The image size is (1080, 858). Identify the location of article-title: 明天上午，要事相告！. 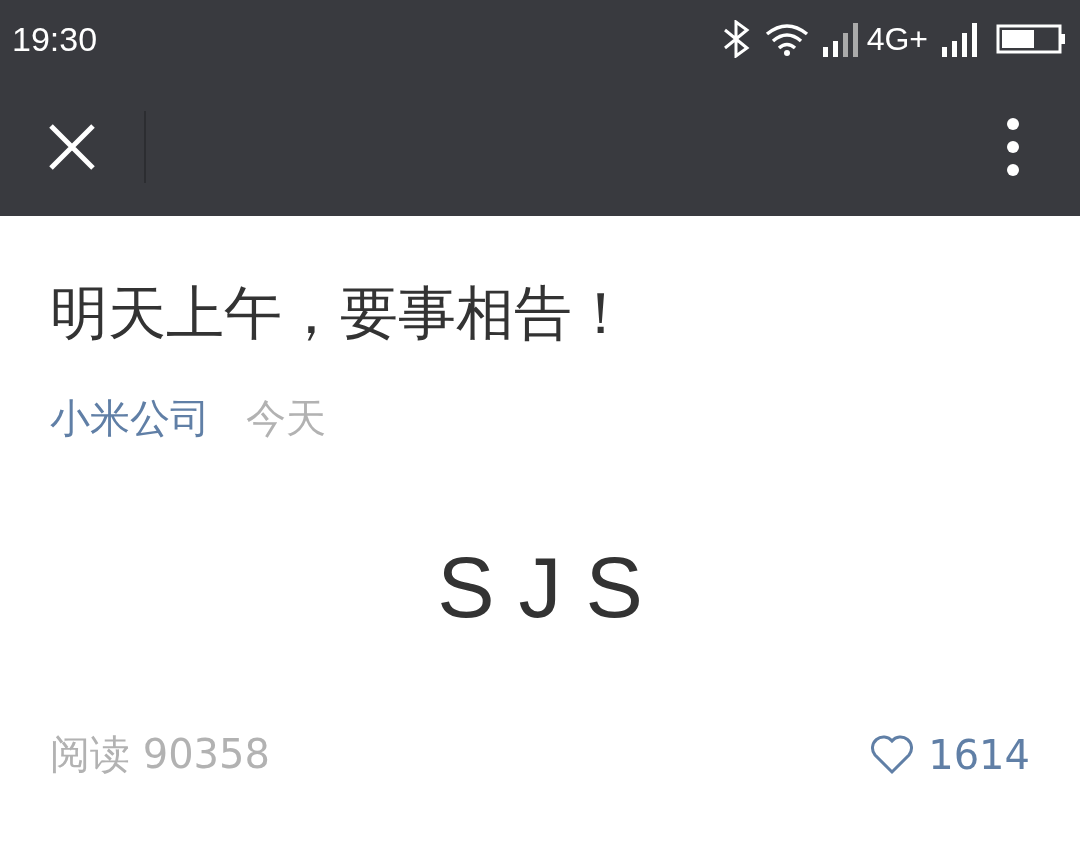
(340, 313).